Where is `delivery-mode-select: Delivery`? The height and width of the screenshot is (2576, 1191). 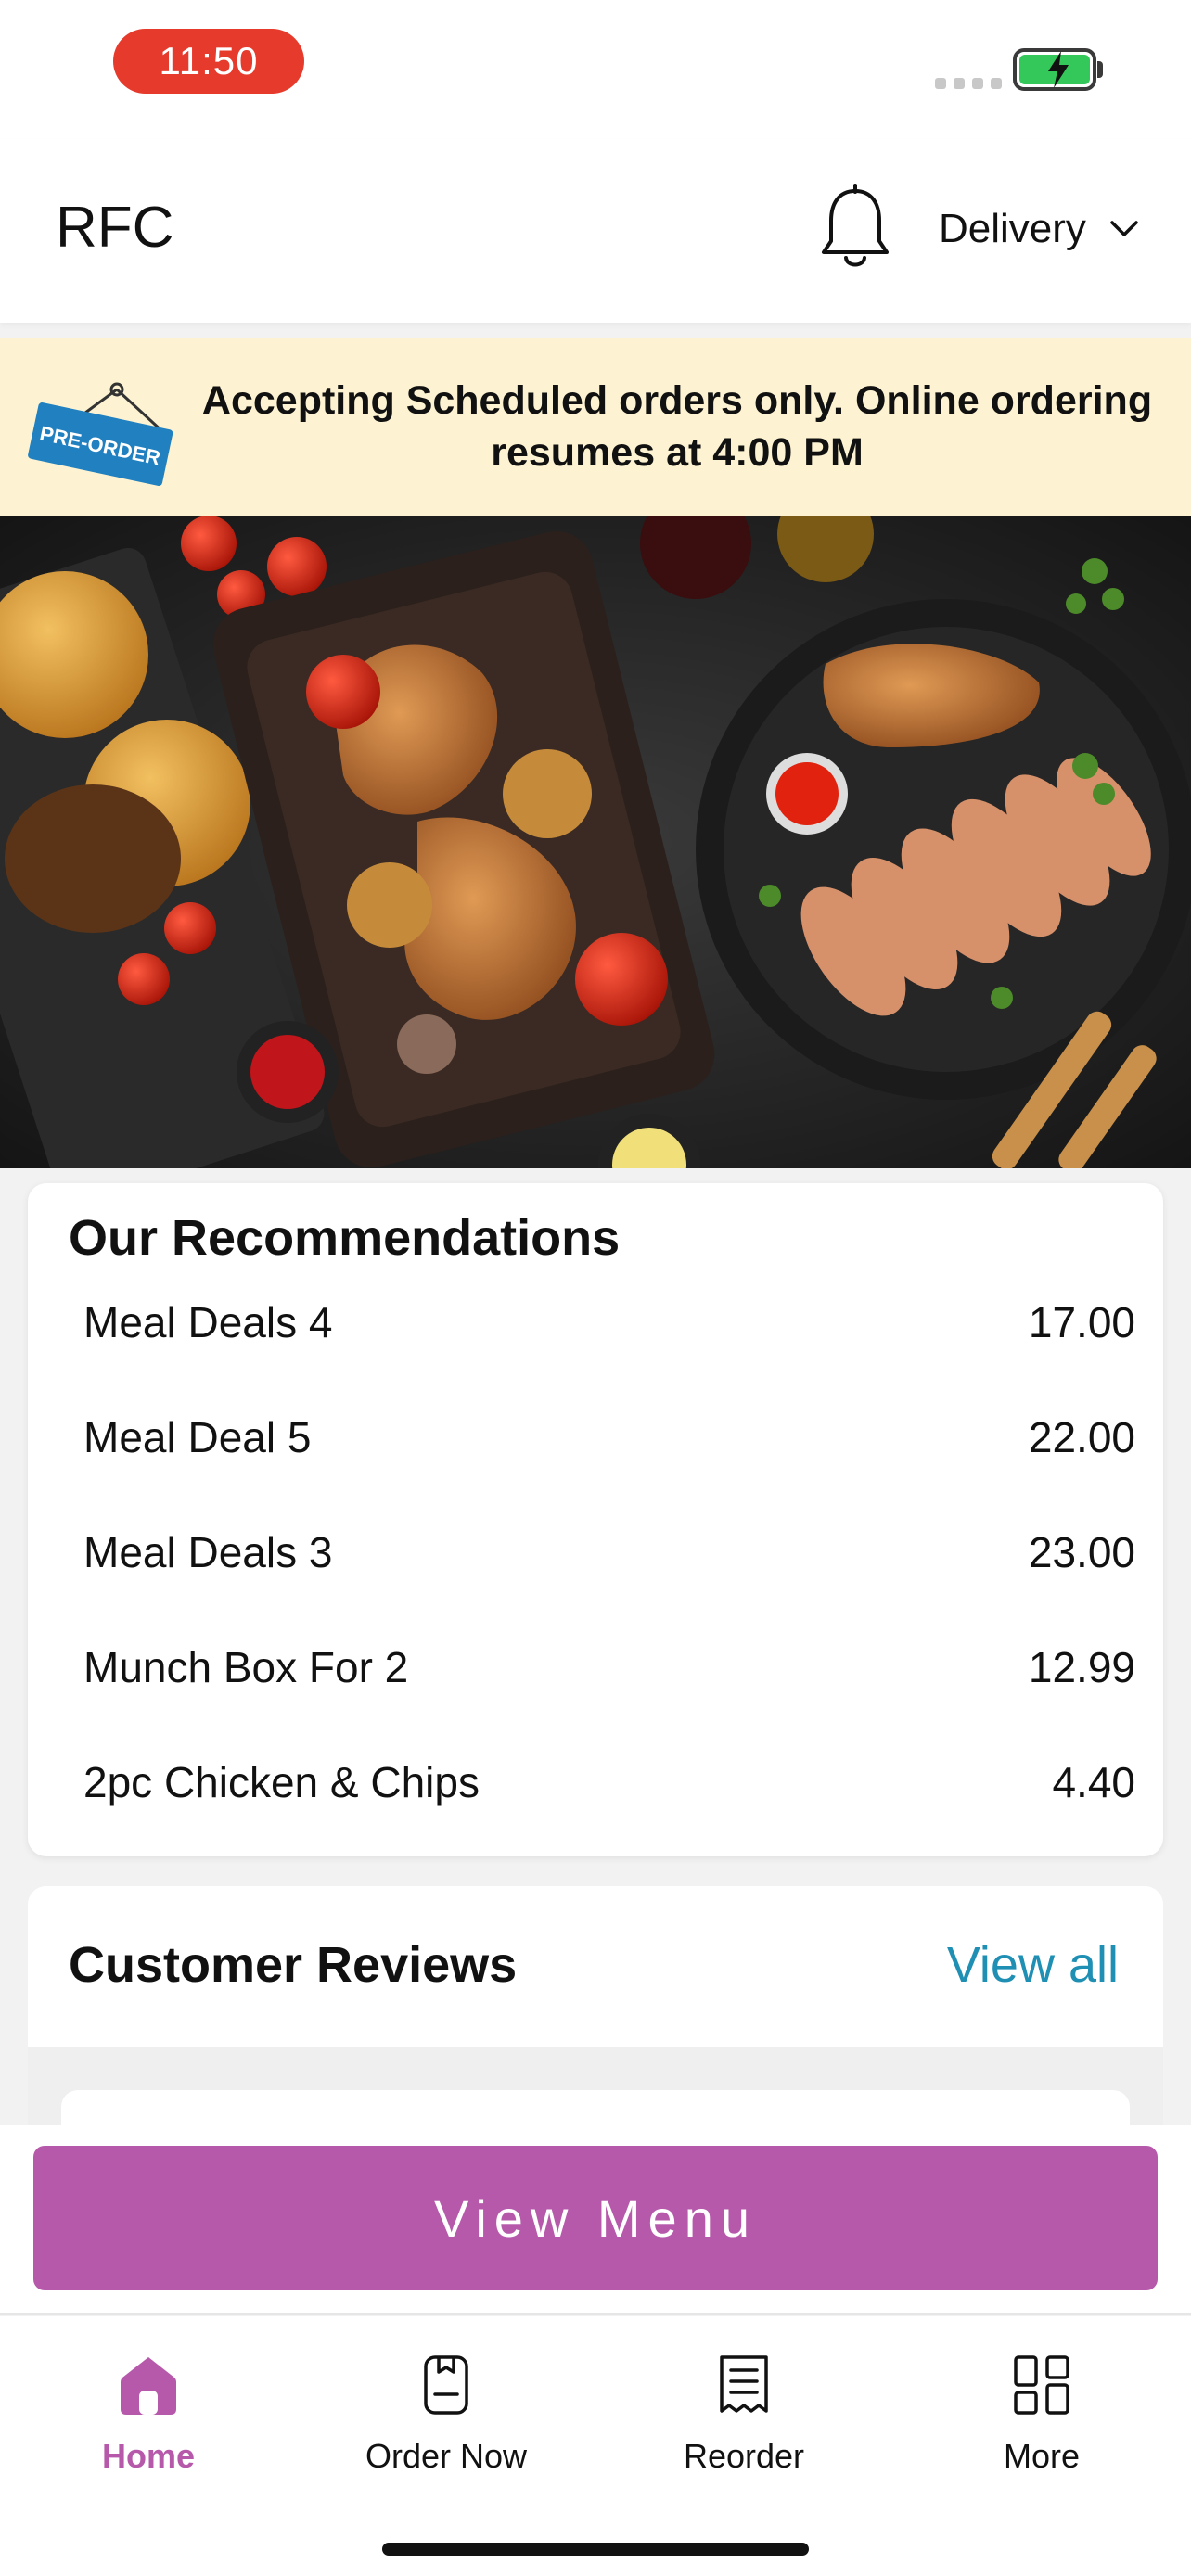 delivery-mode-select: Delivery is located at coordinates (1038, 229).